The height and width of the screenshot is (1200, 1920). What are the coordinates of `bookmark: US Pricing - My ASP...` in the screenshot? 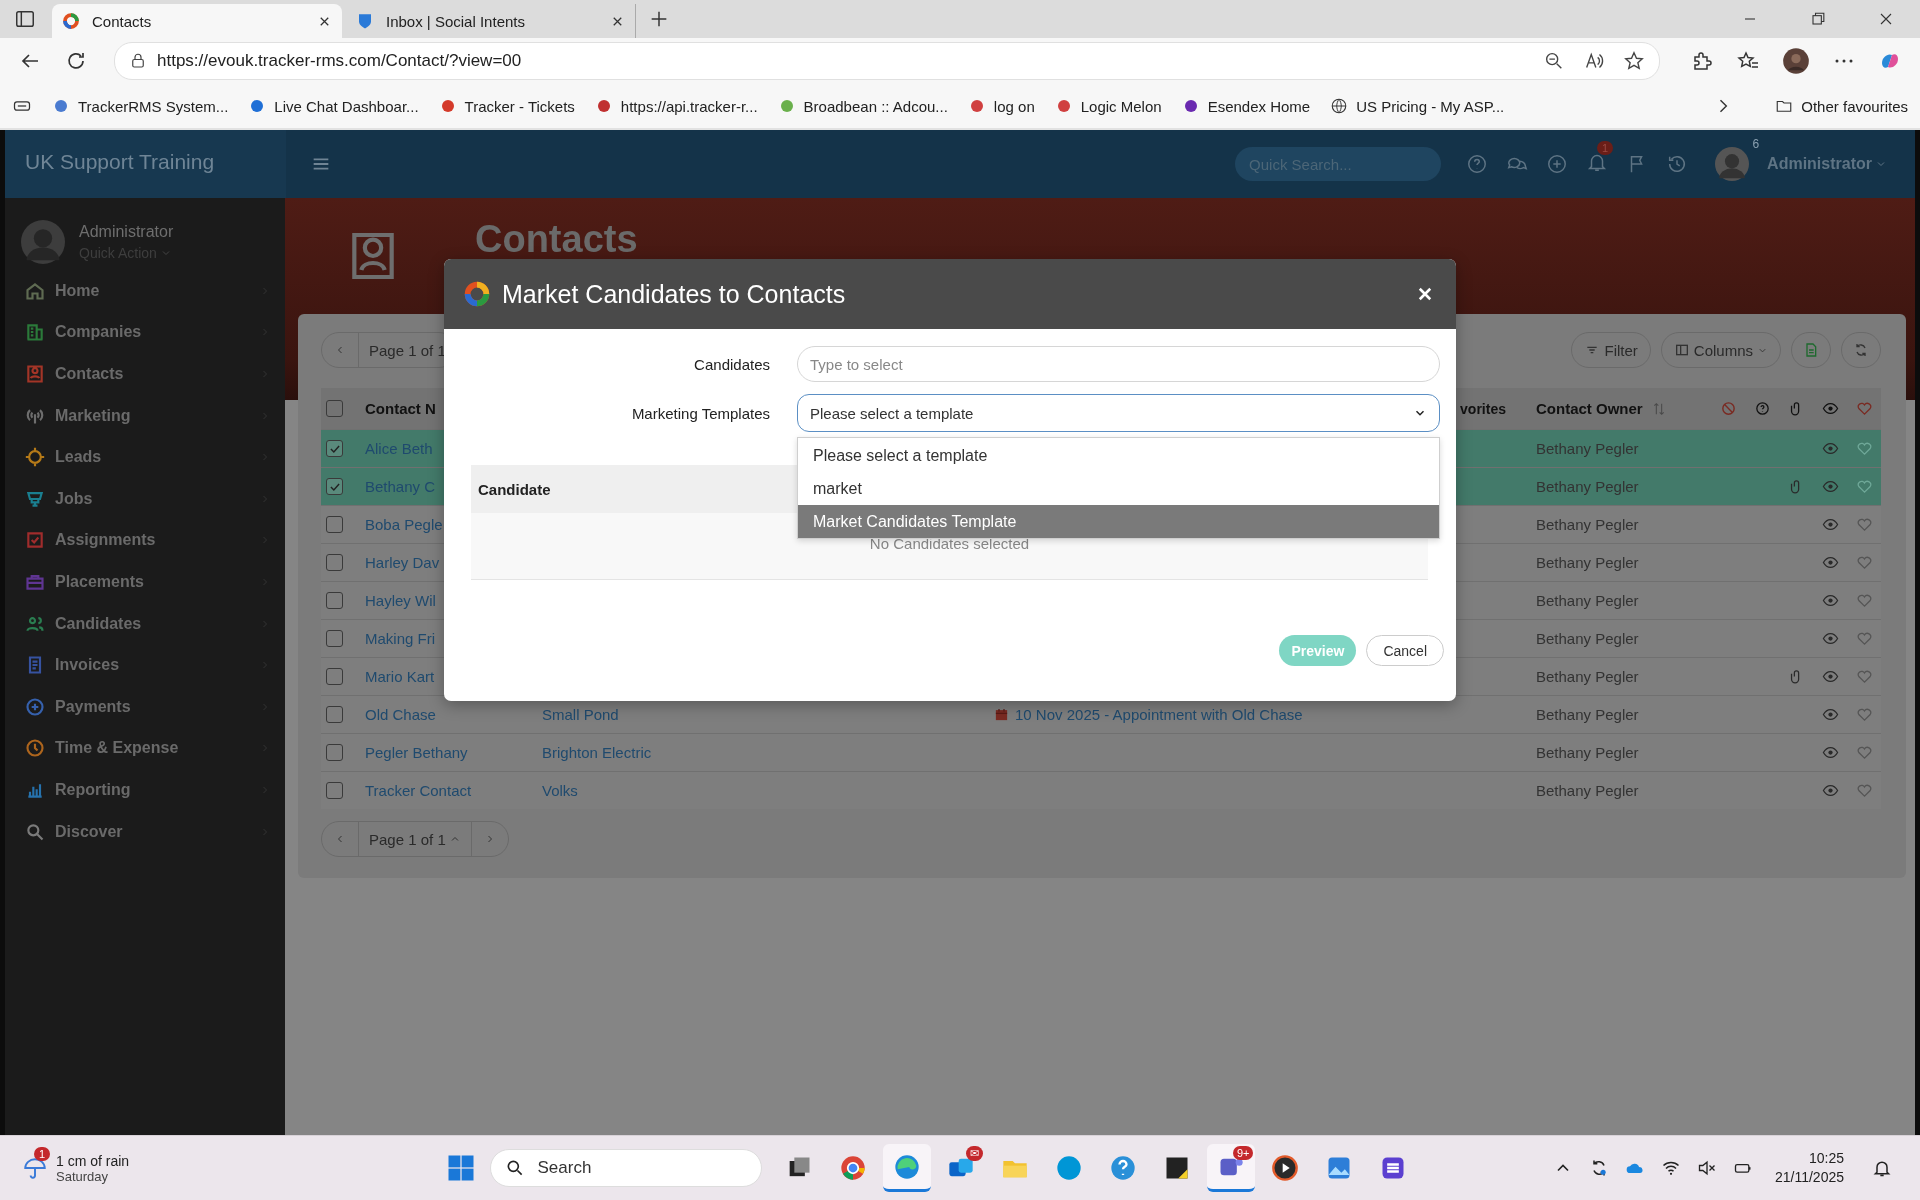 It's located at (1417, 106).